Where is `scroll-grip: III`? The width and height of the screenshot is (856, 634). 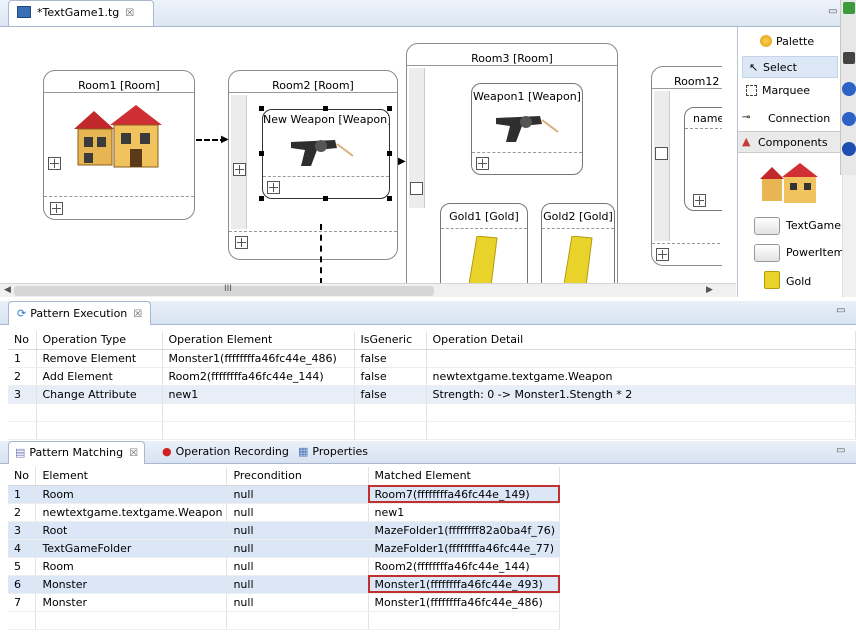 scroll-grip: III is located at coordinates (228, 289).